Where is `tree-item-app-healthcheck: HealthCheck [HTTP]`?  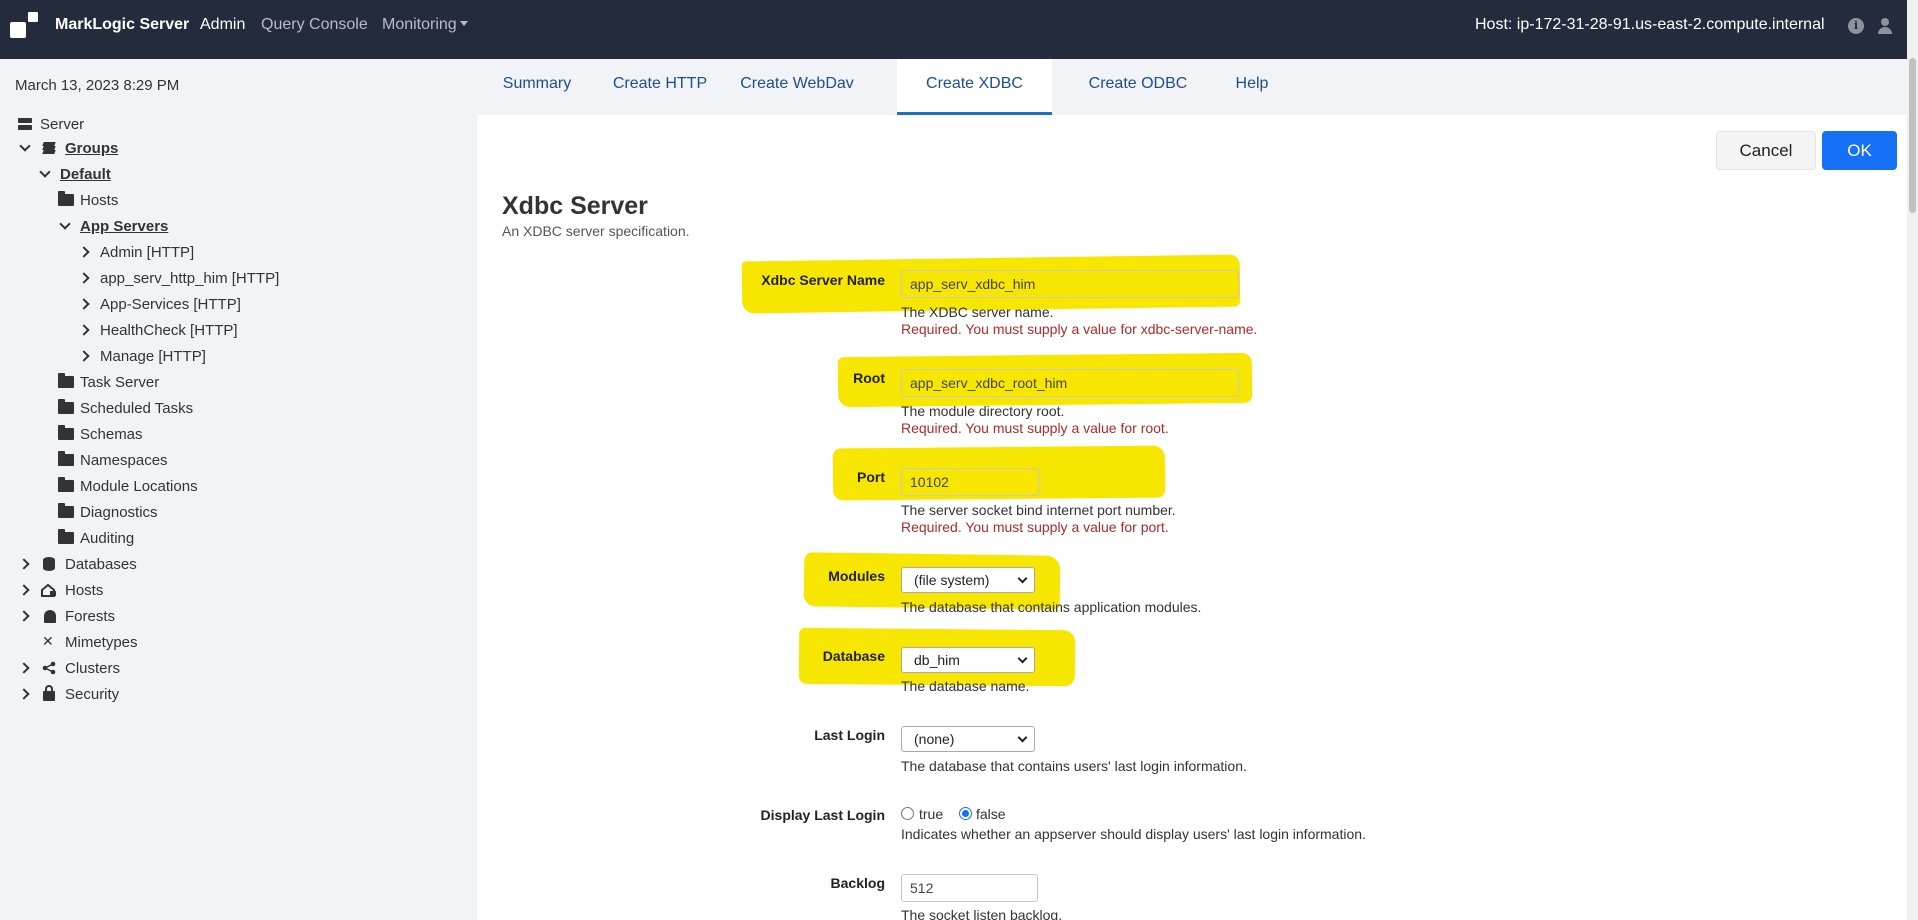 tree-item-app-healthcheck: HealthCheck [HTTP] is located at coordinates (158, 330).